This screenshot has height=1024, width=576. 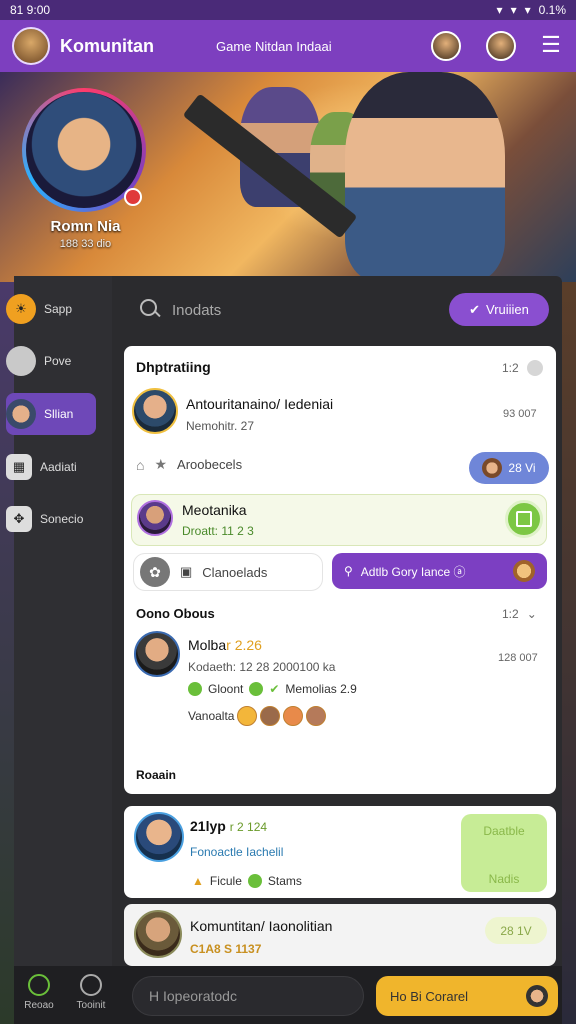 I want to click on page-subtitle: Game Nitdan Indaai, so click(x=274, y=46).